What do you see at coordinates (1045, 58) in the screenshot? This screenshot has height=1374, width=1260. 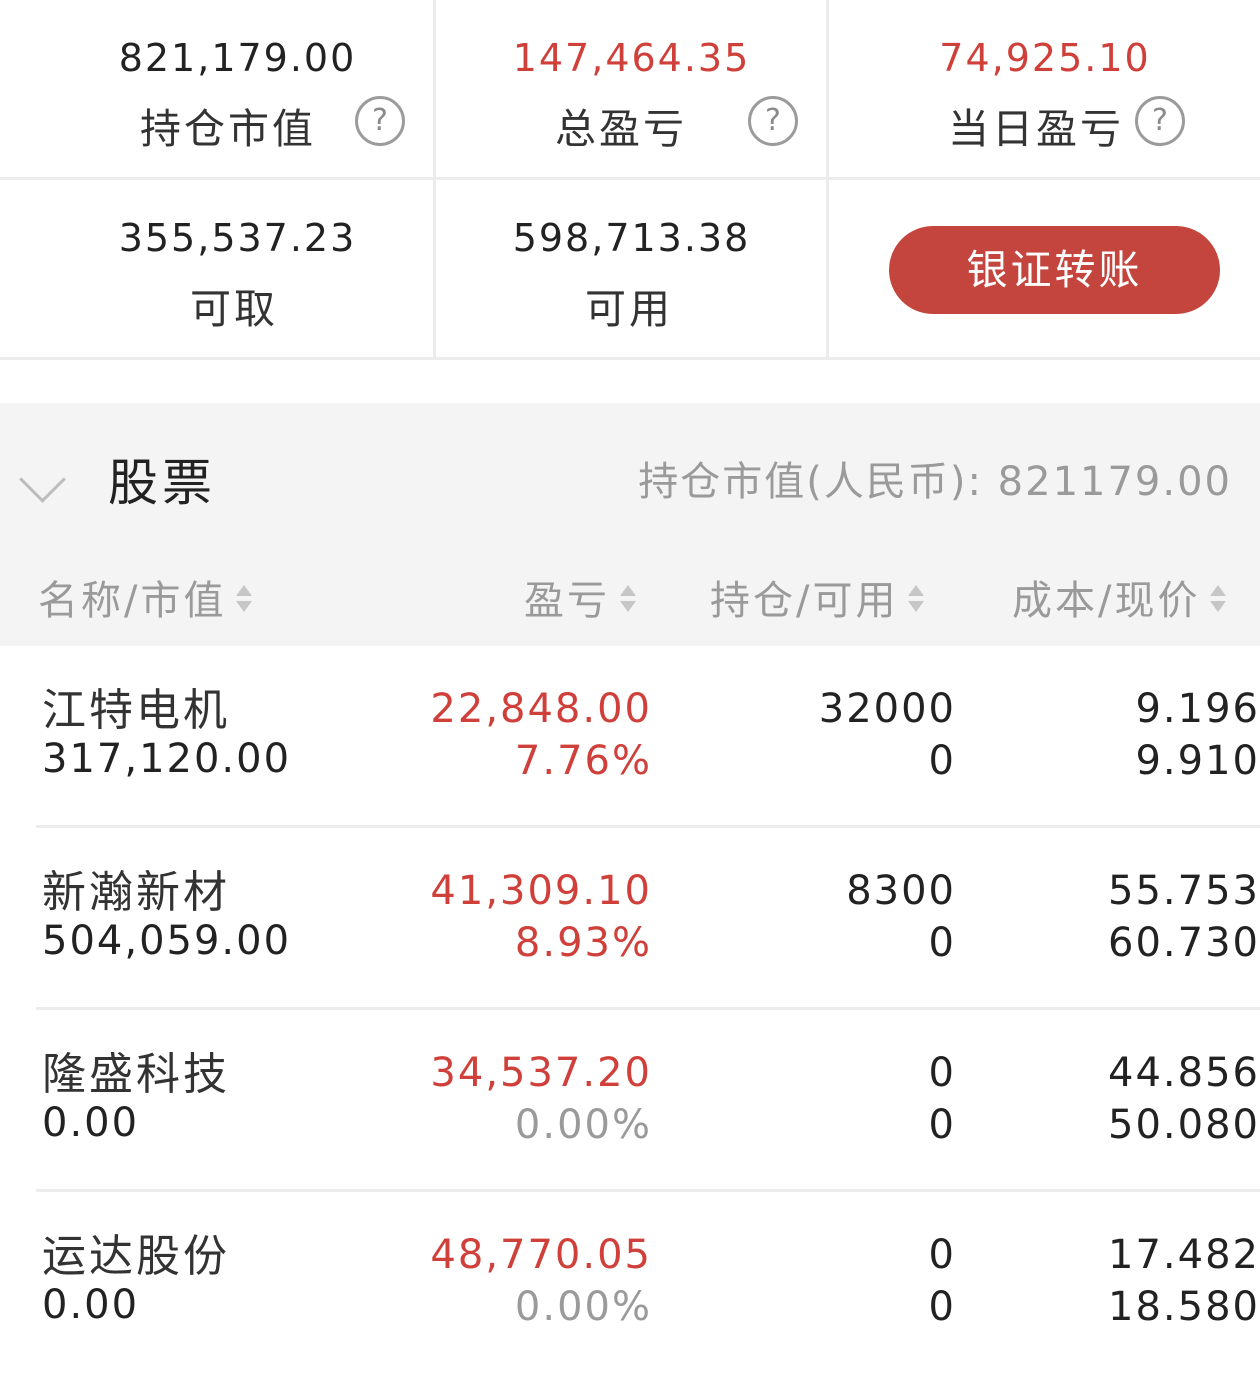 I see `daily-pnl-amount: 74,925.10` at bounding box center [1045, 58].